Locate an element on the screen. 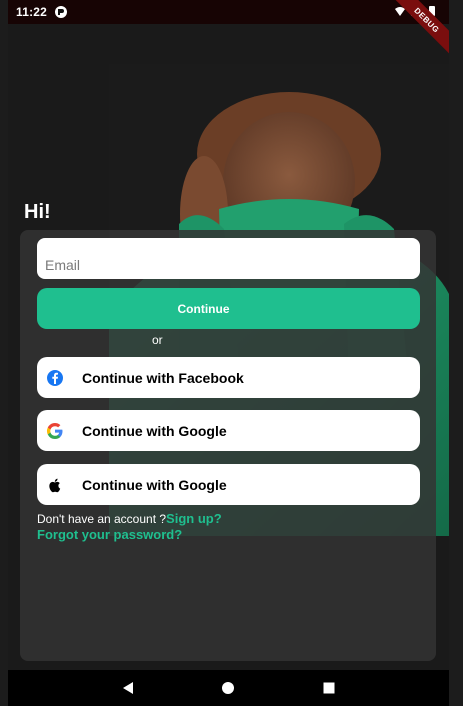 The image size is (463, 706). status-bar: 11:22 DEBUG is located at coordinates (228, 30).